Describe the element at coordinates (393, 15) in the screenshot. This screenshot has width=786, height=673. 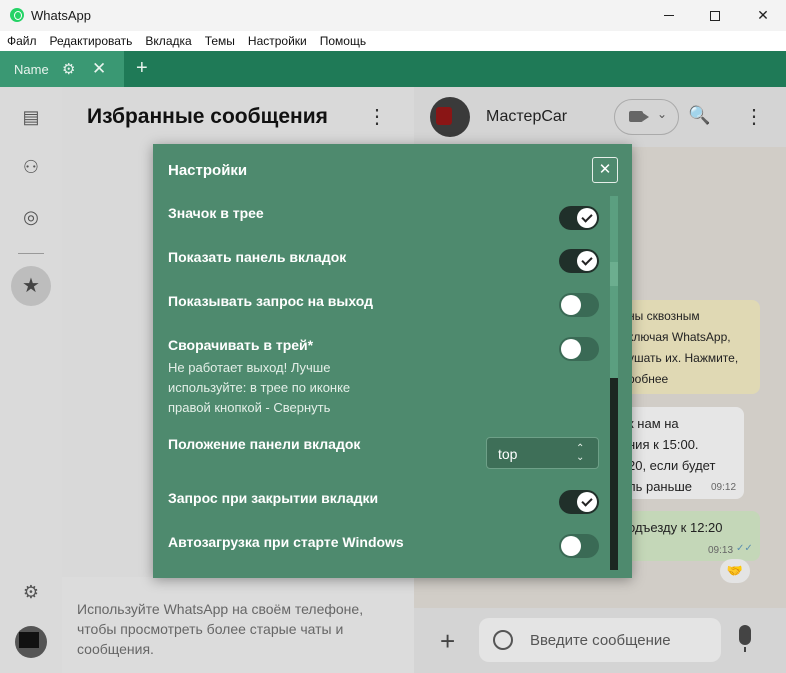
I see `title-bar: WhatsApp ✕` at that location.